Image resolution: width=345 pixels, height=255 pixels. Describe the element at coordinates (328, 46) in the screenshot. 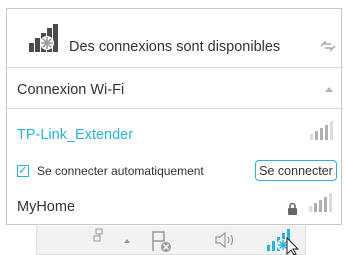

I see `refresh-icon` at that location.